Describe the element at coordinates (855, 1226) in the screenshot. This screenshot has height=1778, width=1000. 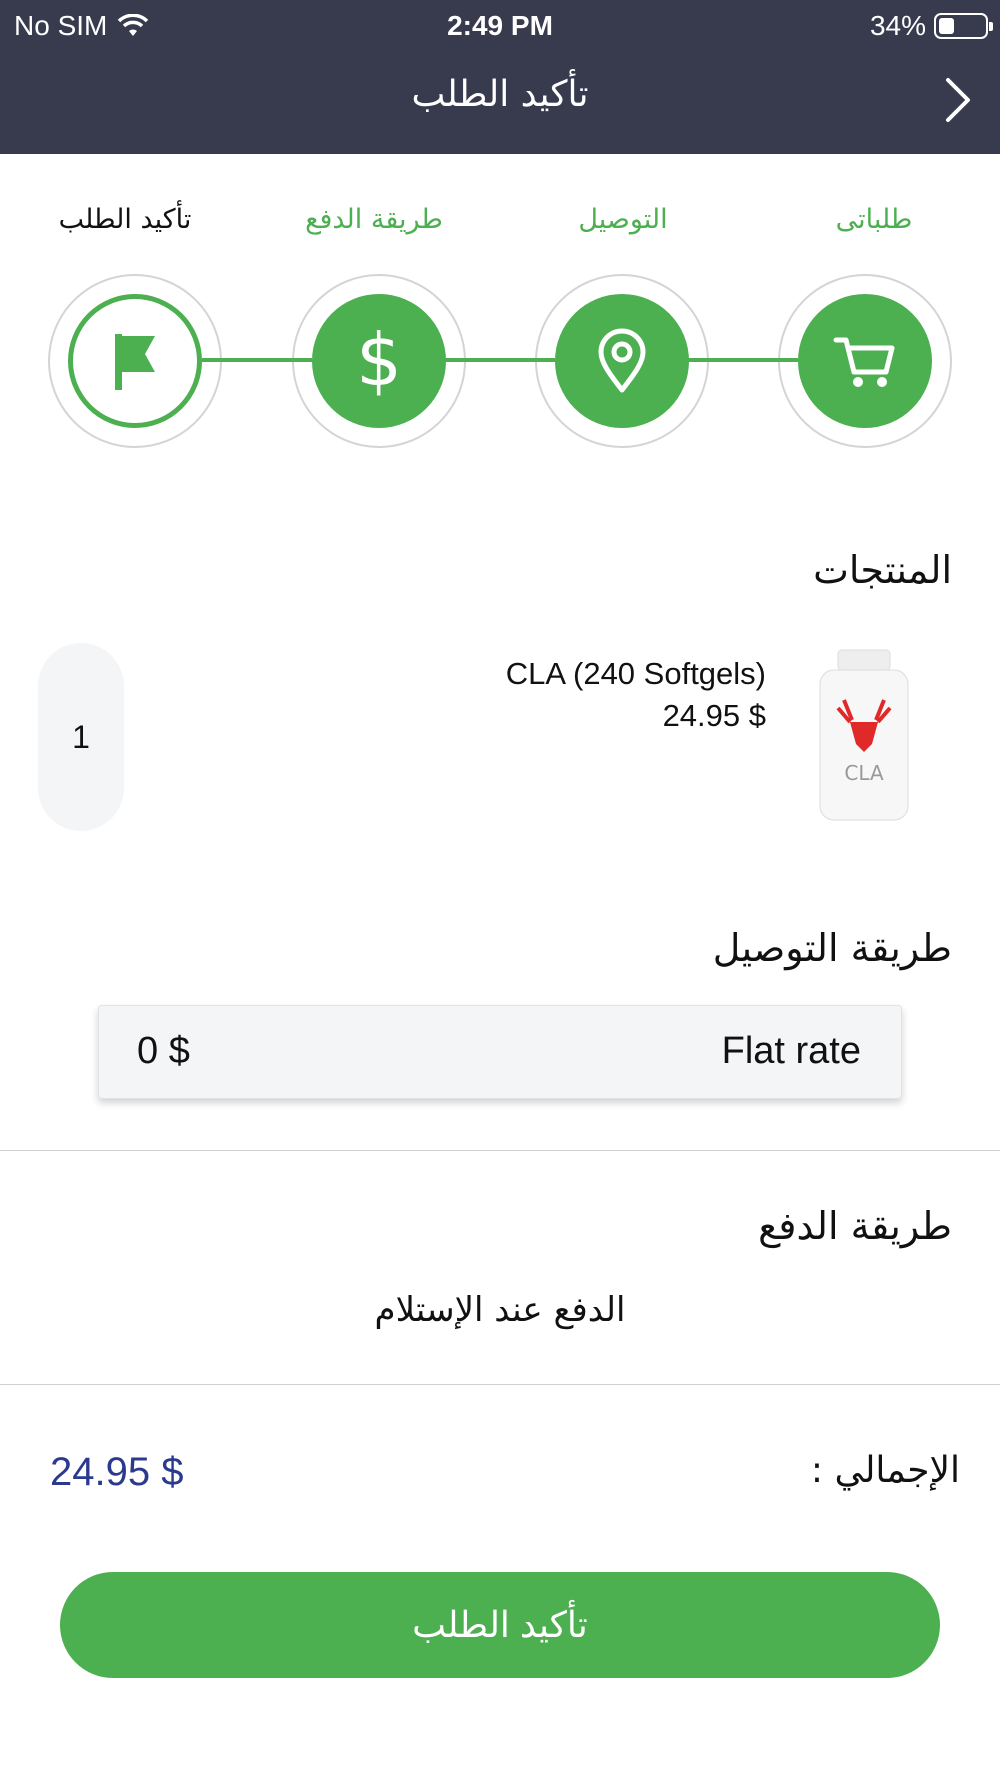
I see `payment-section-title: طريقة الدفع` at that location.